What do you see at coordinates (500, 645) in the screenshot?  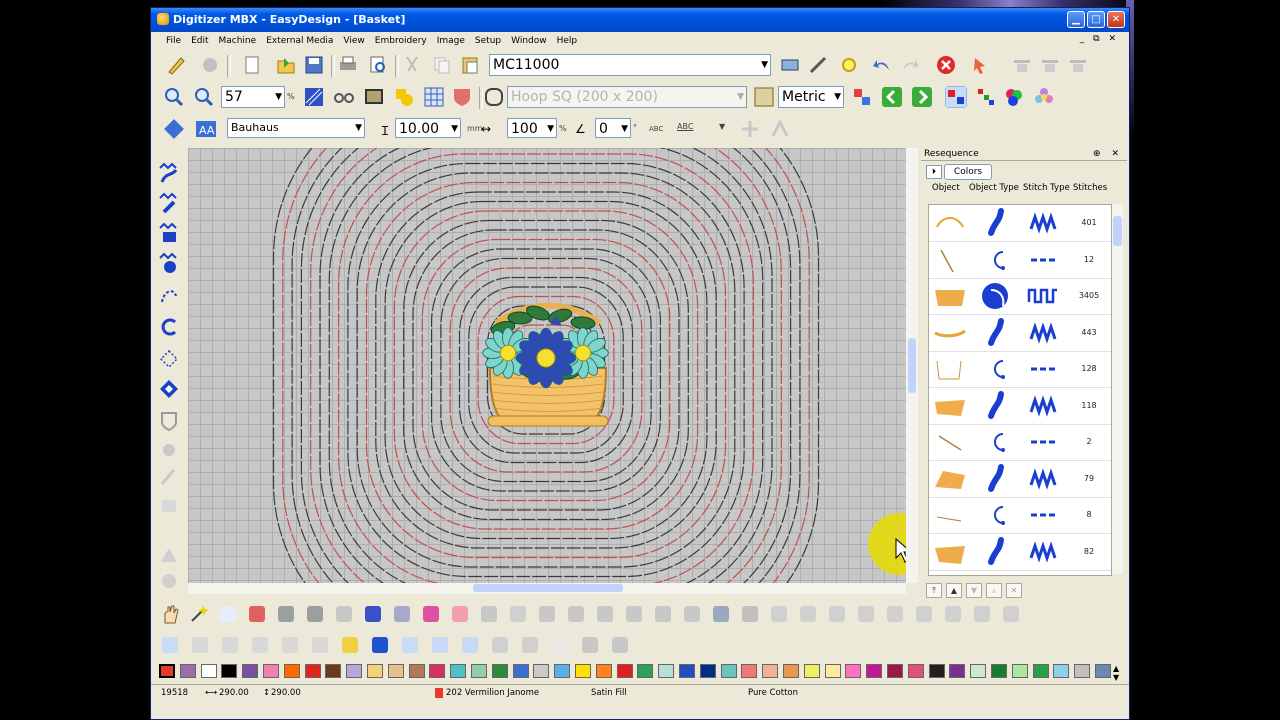 I see `tool-grey-1-icon` at bounding box center [500, 645].